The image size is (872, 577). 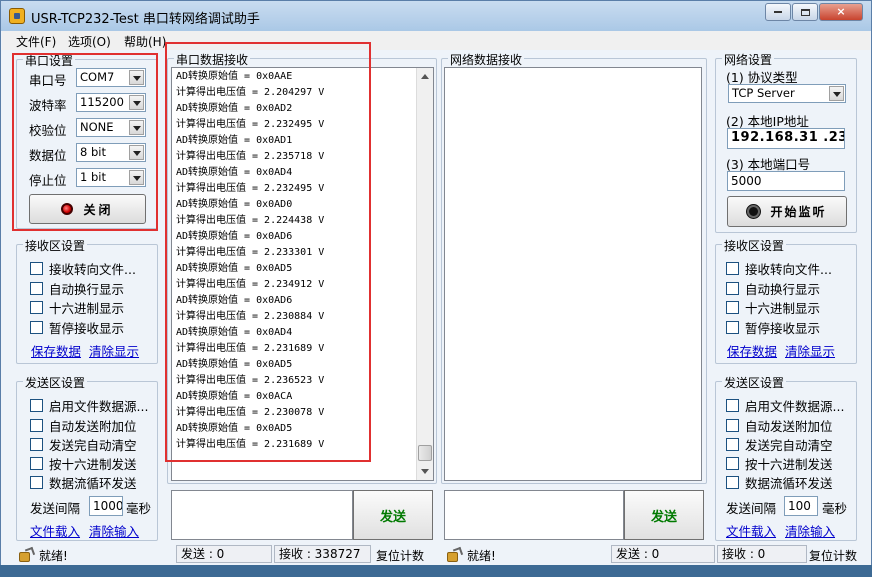 I want to click on right-interval-input: 100, so click(x=801, y=506).